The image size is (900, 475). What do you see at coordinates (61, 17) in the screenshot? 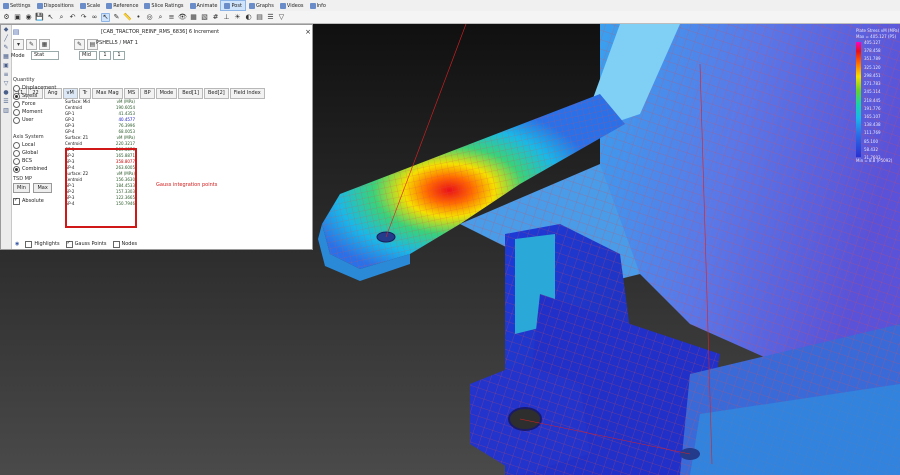
I see `zoom-icon: ⌕` at bounding box center [61, 17].